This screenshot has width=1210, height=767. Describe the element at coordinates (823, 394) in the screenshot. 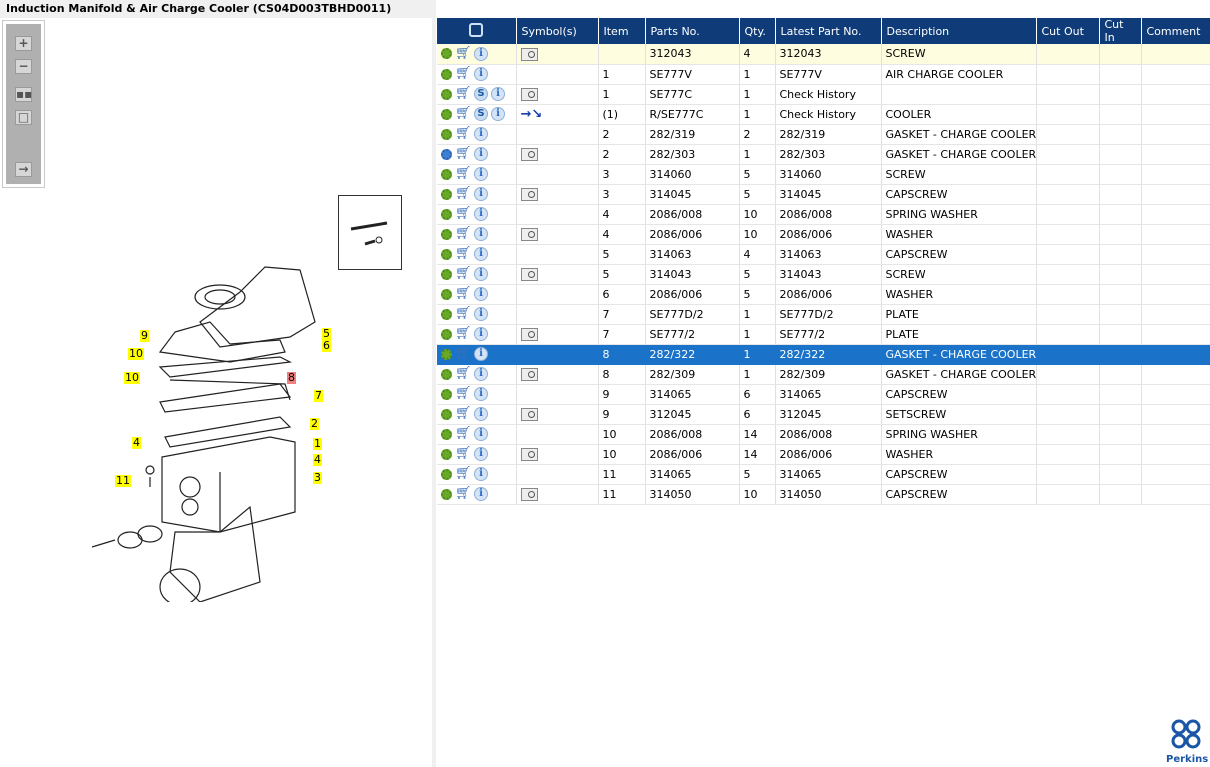

I see `table-row: 🛒︎ i 9 314065 6 314065 CAPSCREW` at that location.